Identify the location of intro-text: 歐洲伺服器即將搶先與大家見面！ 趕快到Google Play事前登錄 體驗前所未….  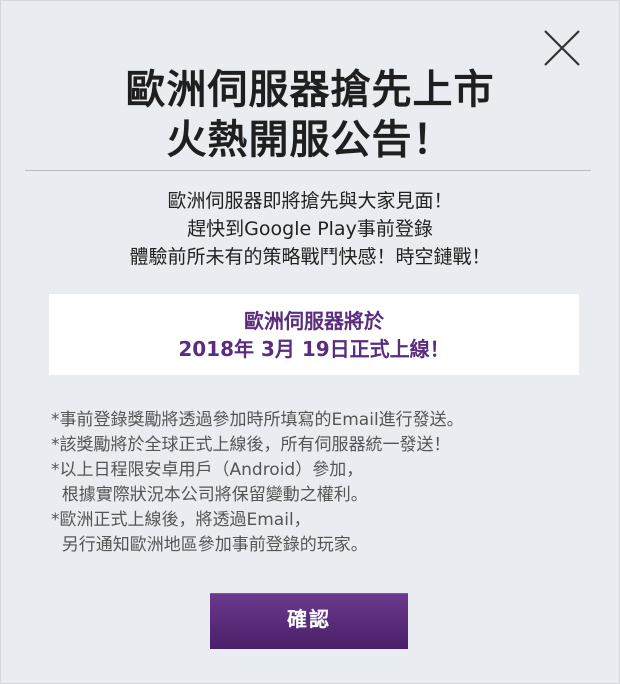
(310, 229).